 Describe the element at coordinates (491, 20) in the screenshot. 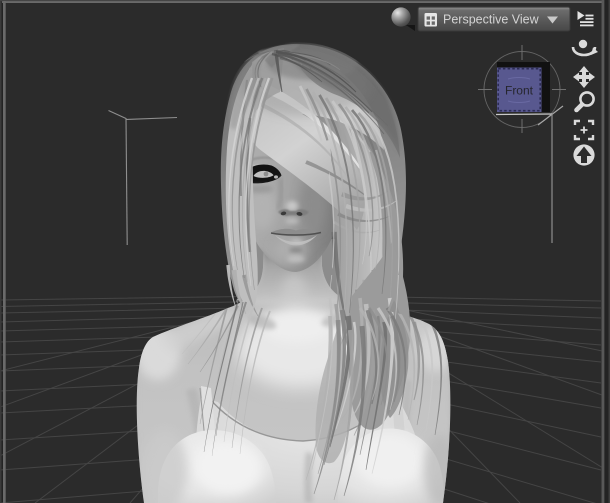

I see `svg-text: Perspective View` at that location.